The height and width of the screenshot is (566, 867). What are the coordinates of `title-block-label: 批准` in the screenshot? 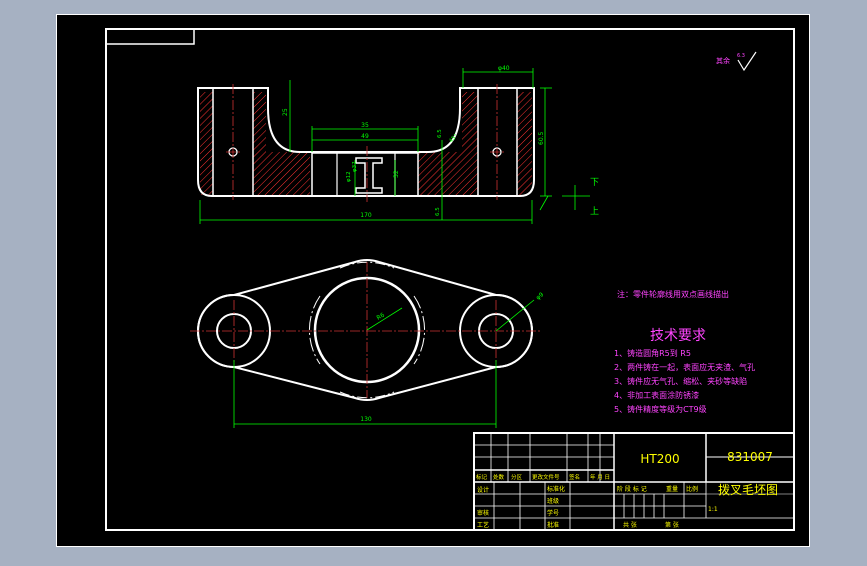 It's located at (553, 525).